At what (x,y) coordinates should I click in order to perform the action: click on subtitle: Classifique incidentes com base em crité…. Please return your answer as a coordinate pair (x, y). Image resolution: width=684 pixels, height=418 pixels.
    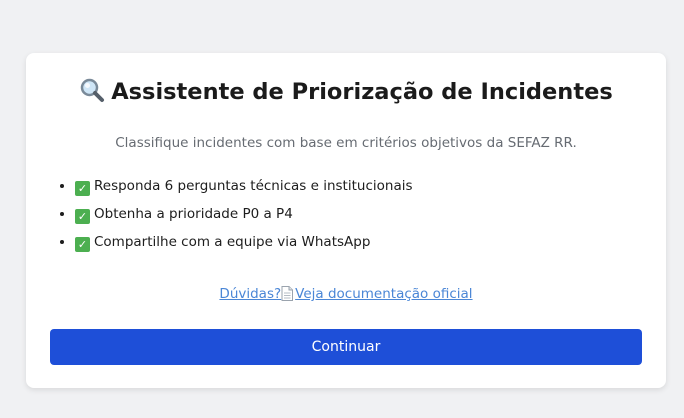
    Looking at the image, I should click on (346, 143).